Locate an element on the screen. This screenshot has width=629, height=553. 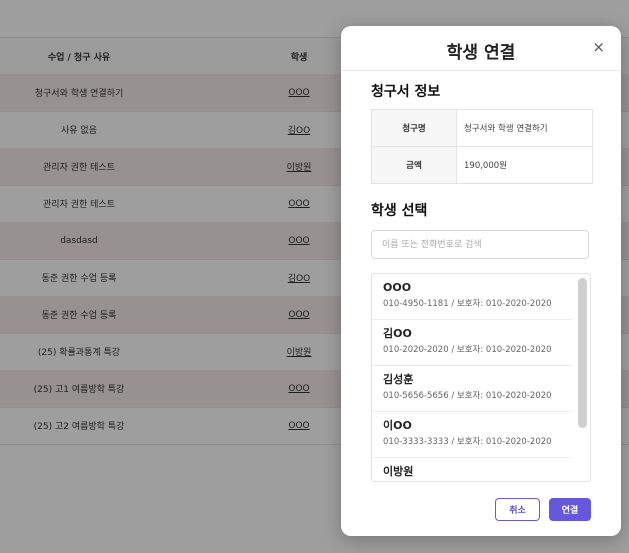
modal-title: 학생 연결 is located at coordinates (481, 53).